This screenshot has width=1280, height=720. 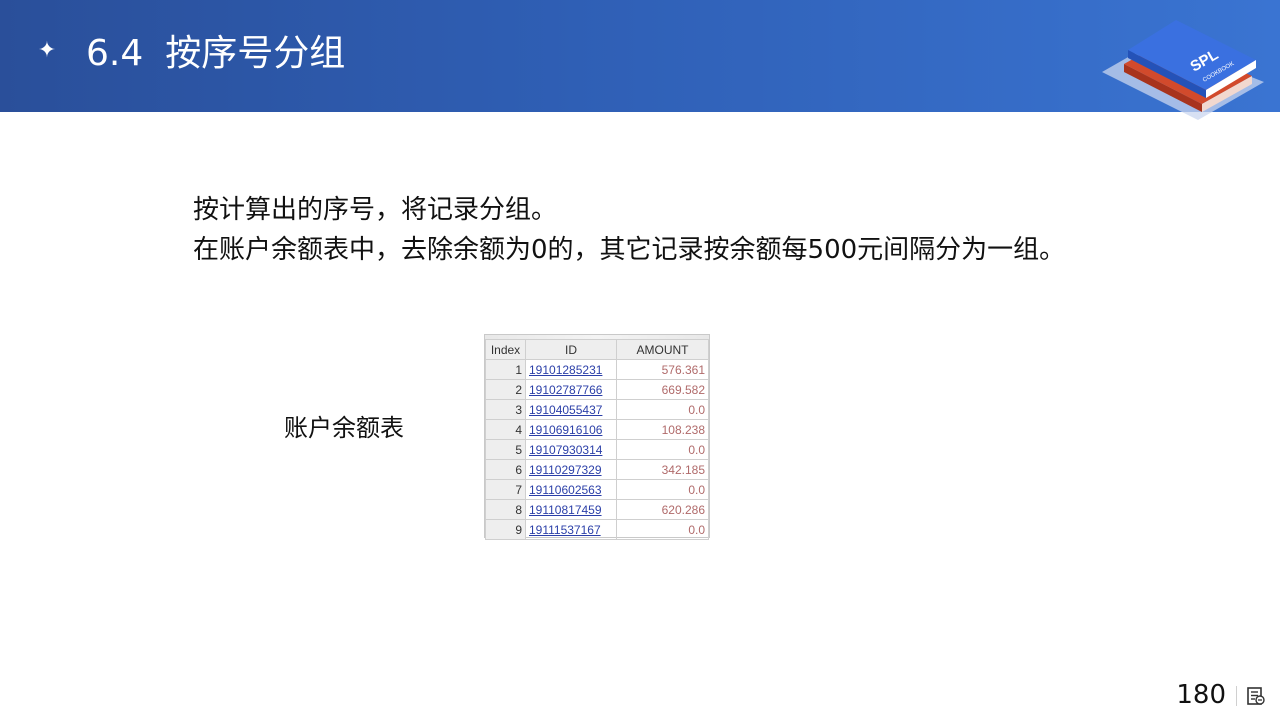 I want to click on table-row: 6 19110297329 342.185, so click(x=597, y=469).